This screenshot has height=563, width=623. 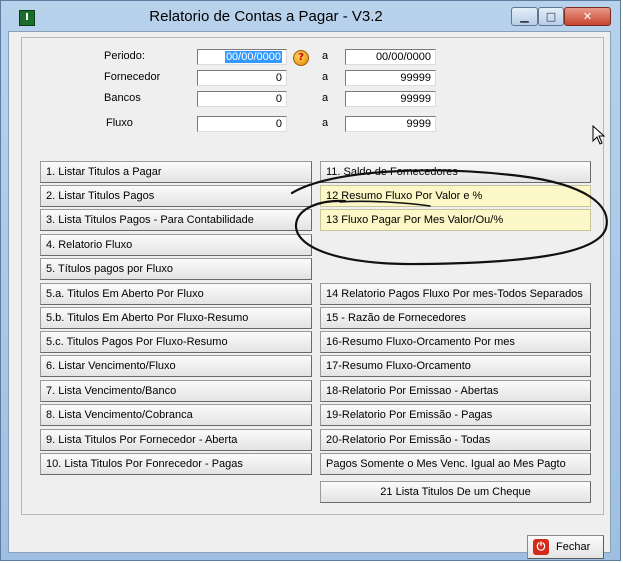 I want to click on report-button-6: 6. Listar Vencimento/Fluxo, so click(x=176, y=366).